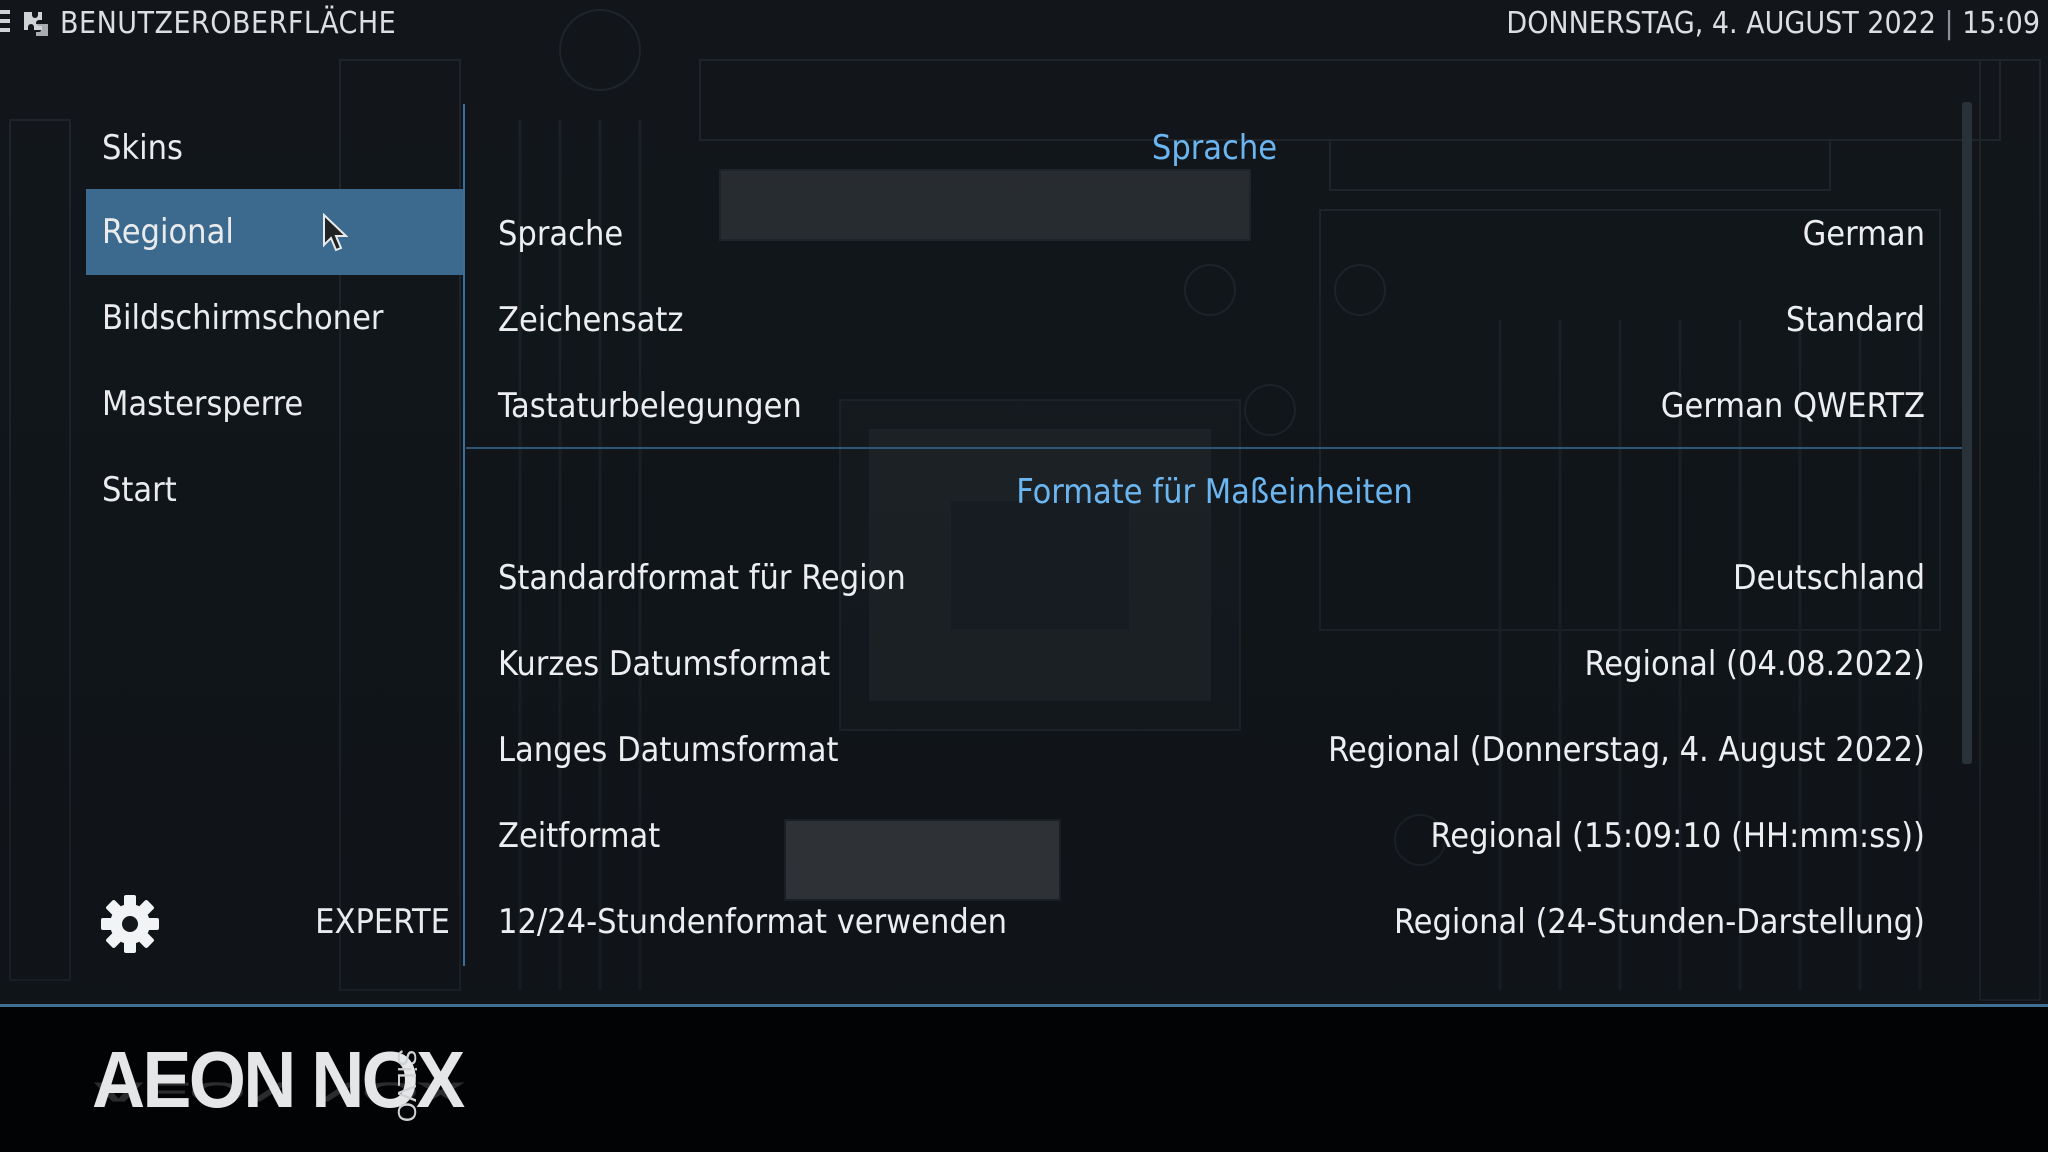  Describe the element at coordinates (1967, 433) in the screenshot. I see `list-scrollbar` at that location.